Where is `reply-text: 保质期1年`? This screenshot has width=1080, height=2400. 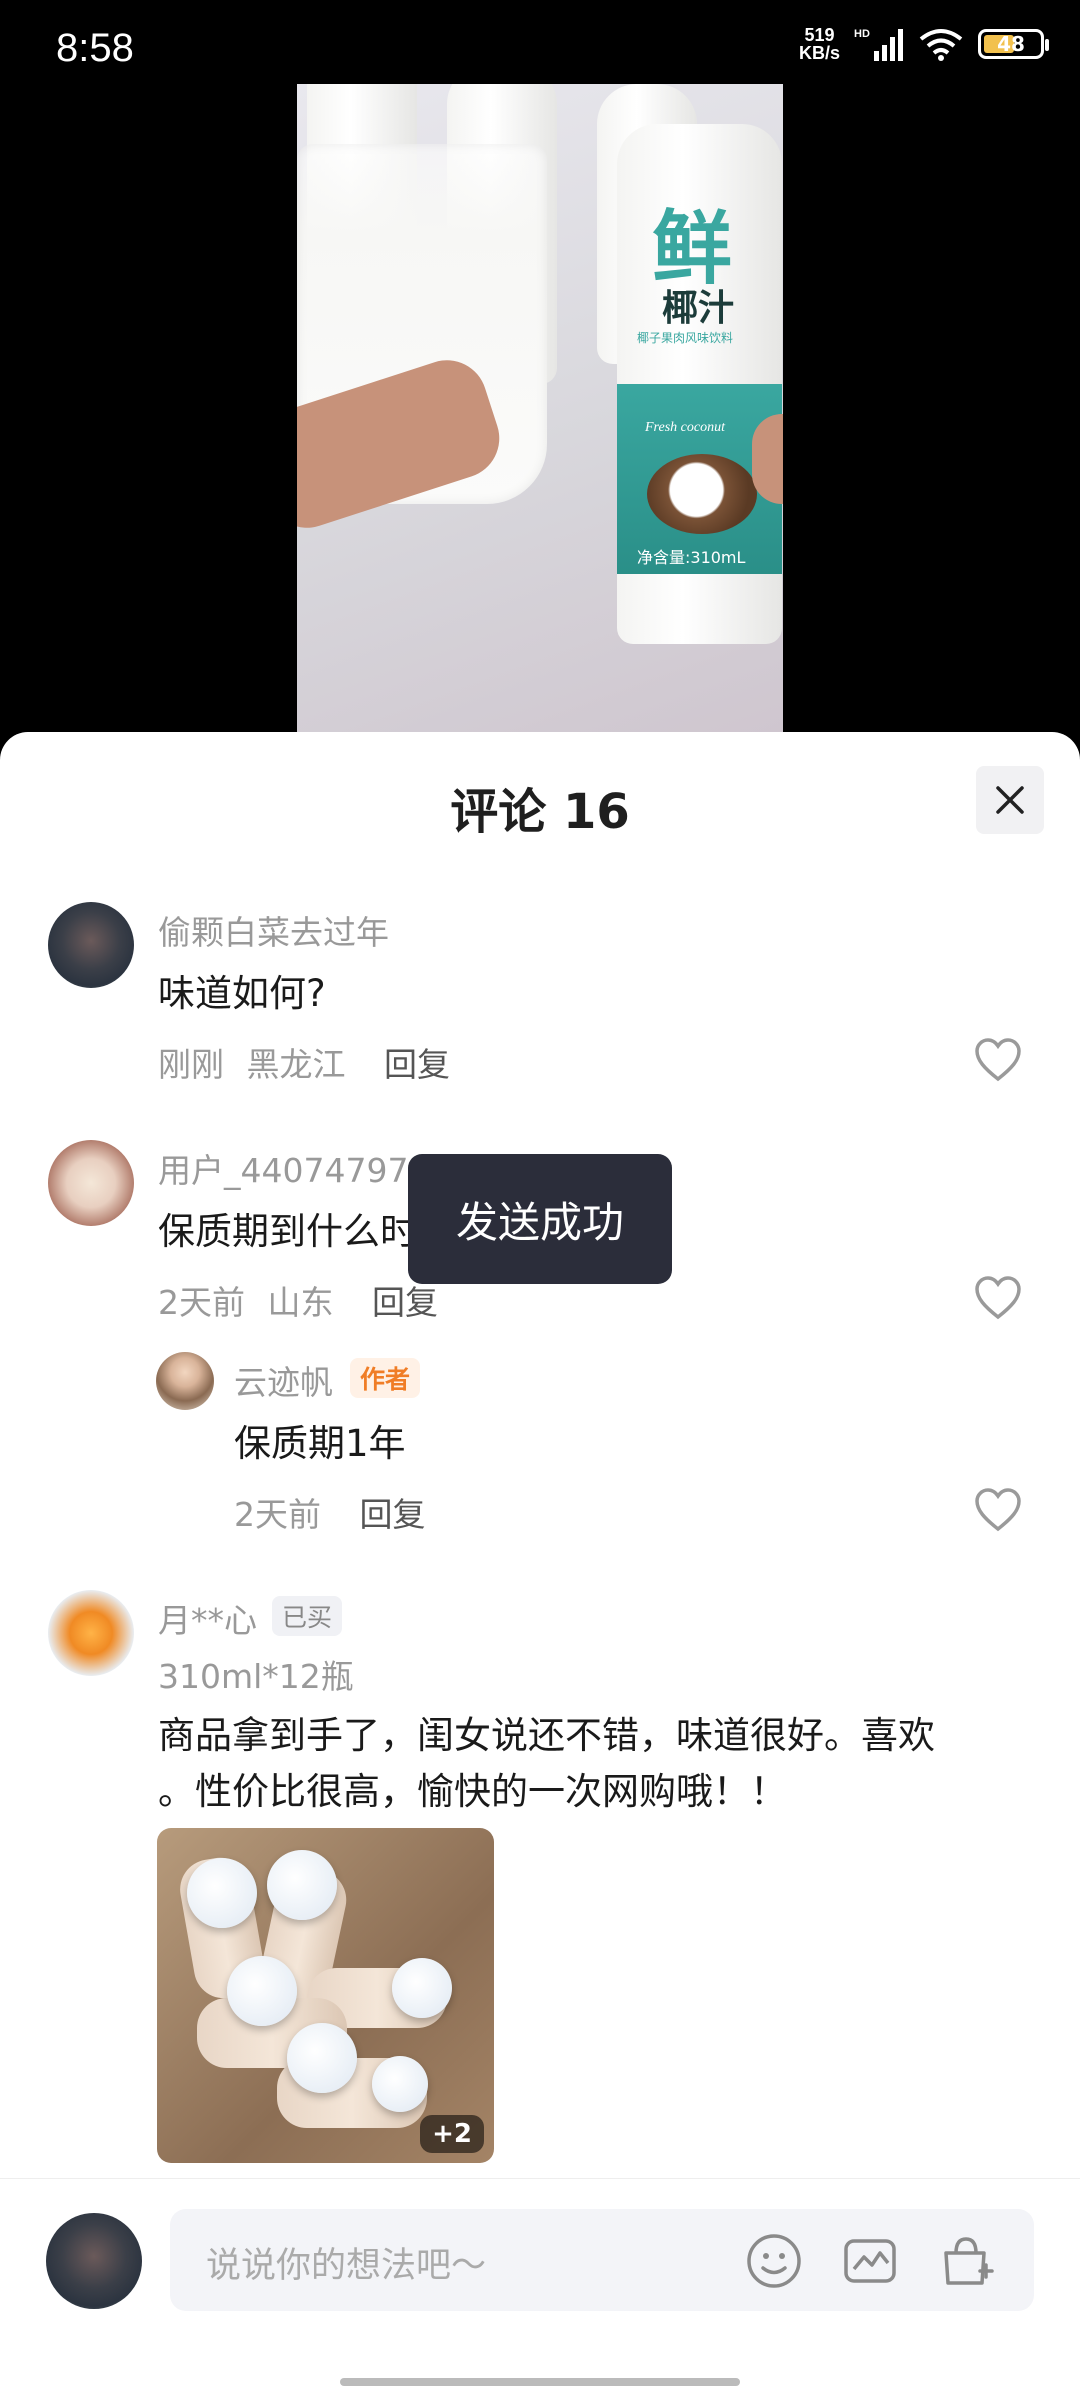
reply-text: 保质期1年 is located at coordinates (320, 1444).